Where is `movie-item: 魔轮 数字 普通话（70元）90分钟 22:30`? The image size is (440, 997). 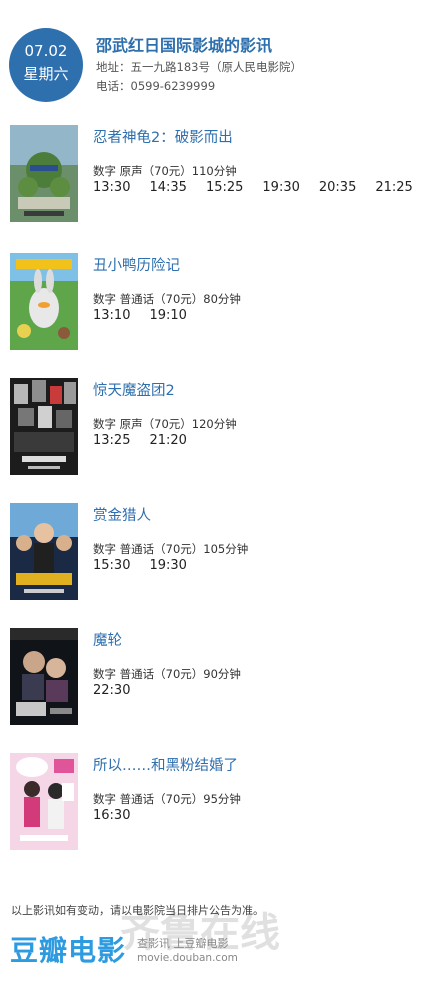 movie-item: 魔轮 数字 普通话（70元）90分钟 22:30 is located at coordinates (220, 678).